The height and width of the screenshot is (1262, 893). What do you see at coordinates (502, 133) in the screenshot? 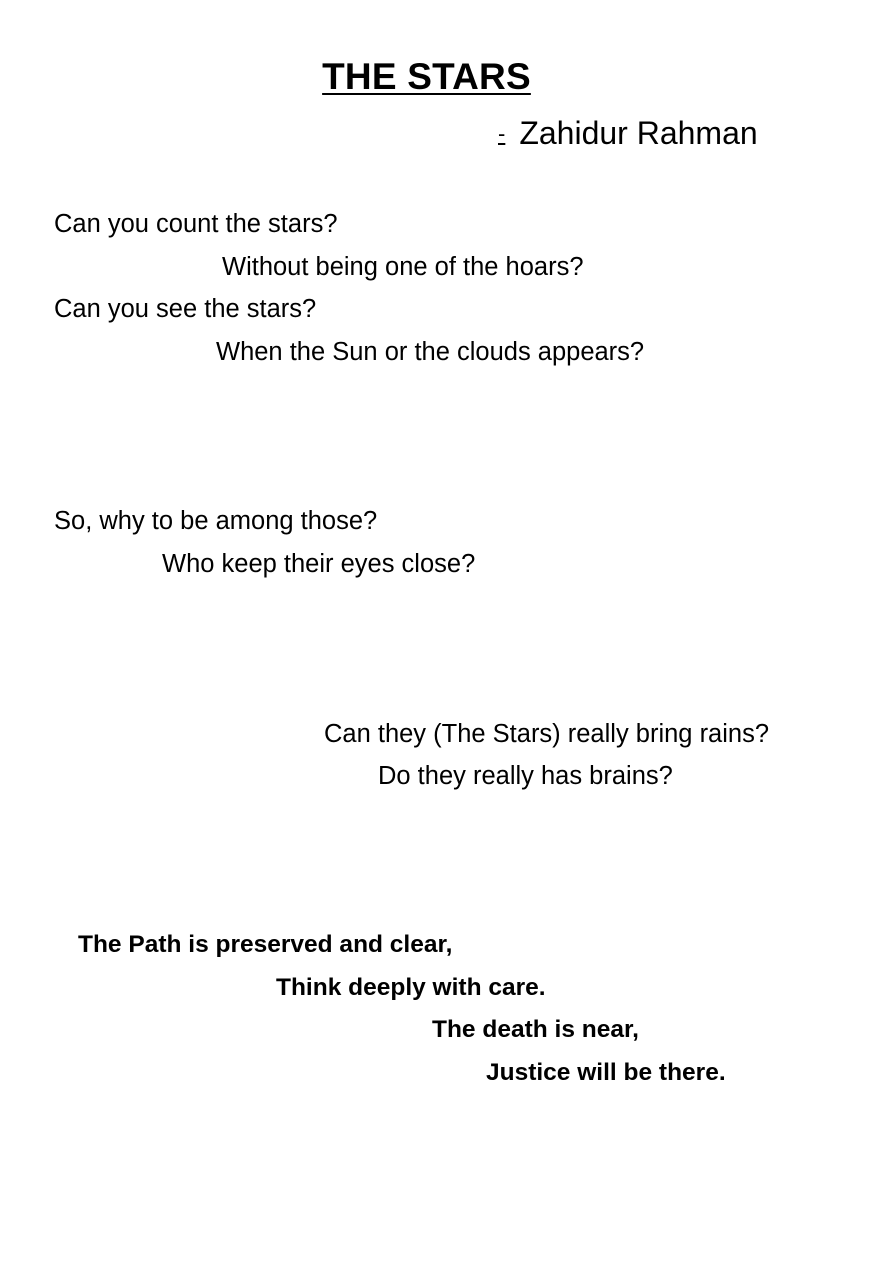
I see `author-dash: -` at bounding box center [502, 133].